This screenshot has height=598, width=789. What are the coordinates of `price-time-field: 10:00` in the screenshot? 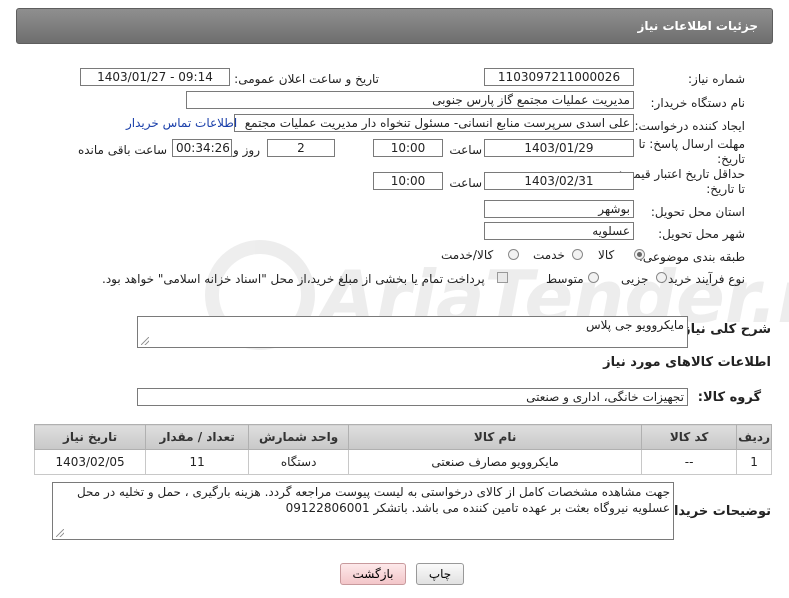 It's located at (408, 181).